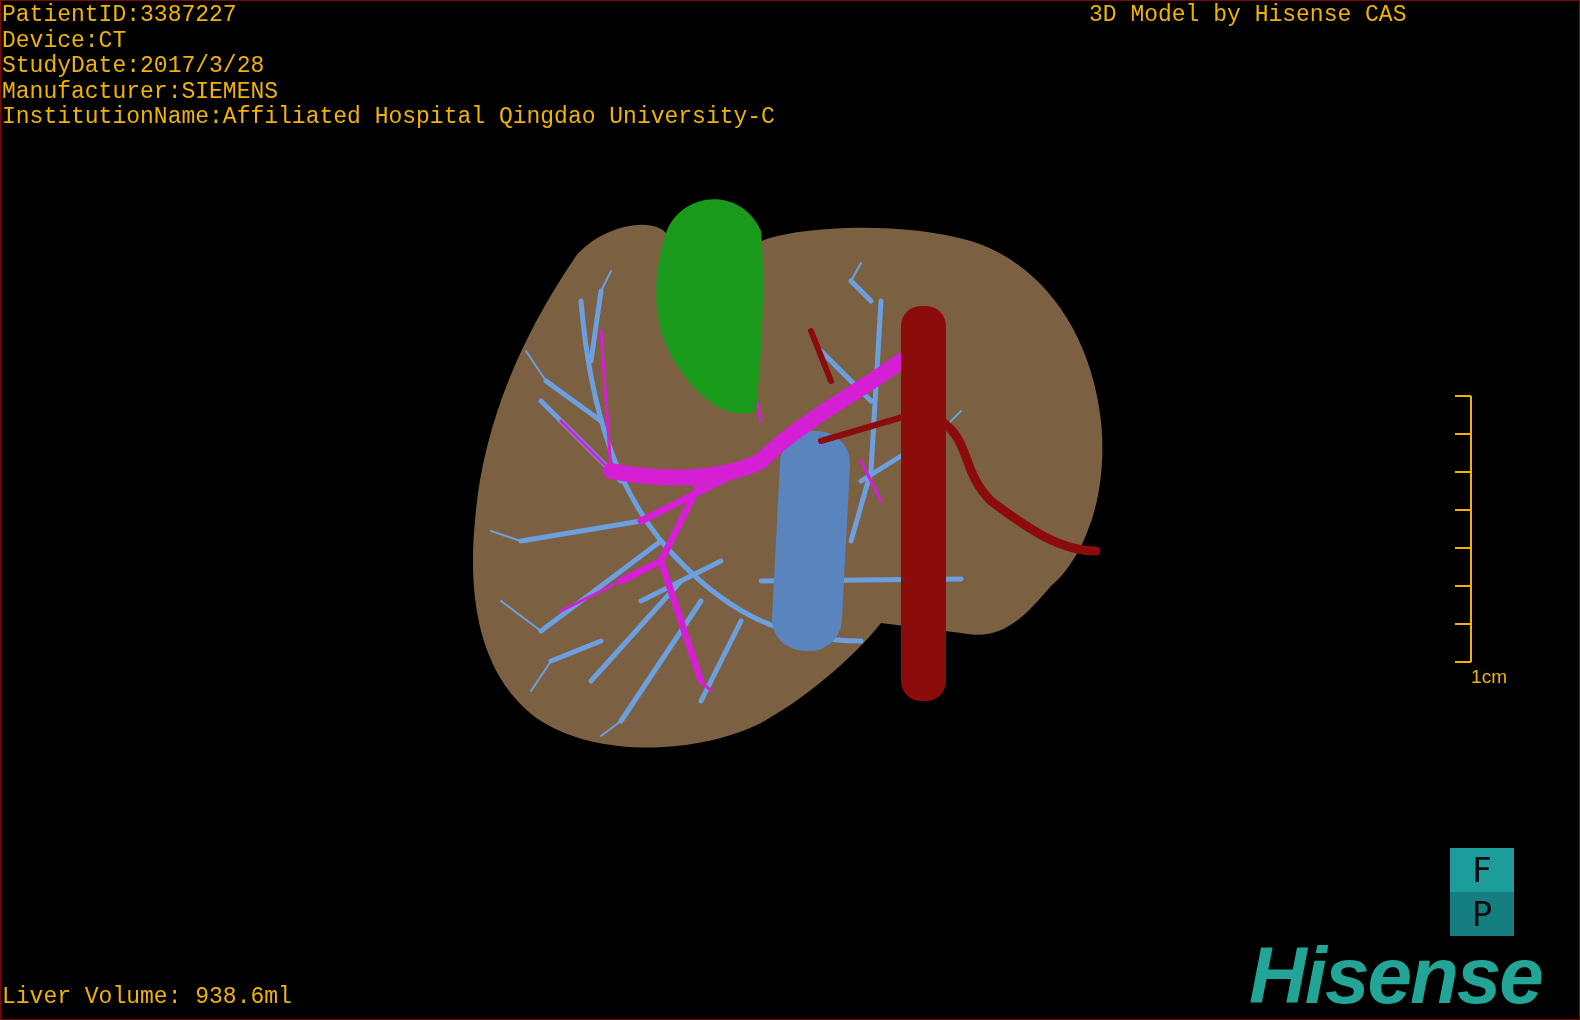  Describe the element at coordinates (65, 41) in the screenshot. I see `study-info-text: Device:CT` at that location.